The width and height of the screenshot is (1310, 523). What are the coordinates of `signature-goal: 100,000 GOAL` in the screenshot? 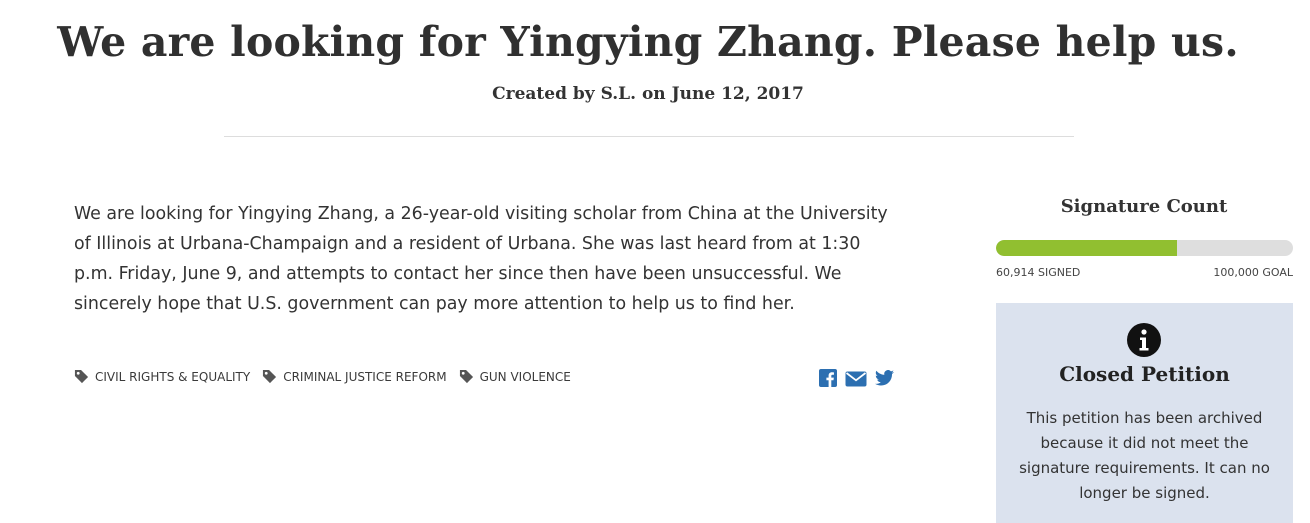 It's located at (1253, 272).